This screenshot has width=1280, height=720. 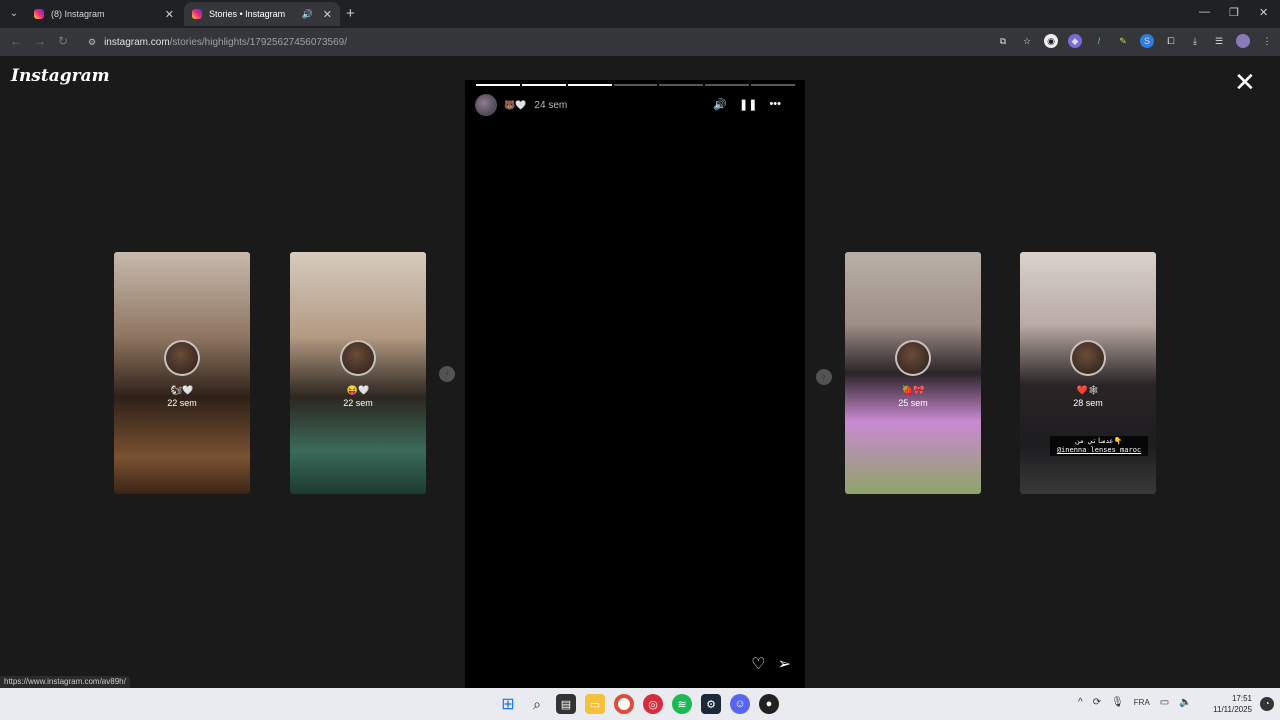 I want to click on tab-stories: Stories • Instagram 🔊 ✕, so click(x=262, y=14).